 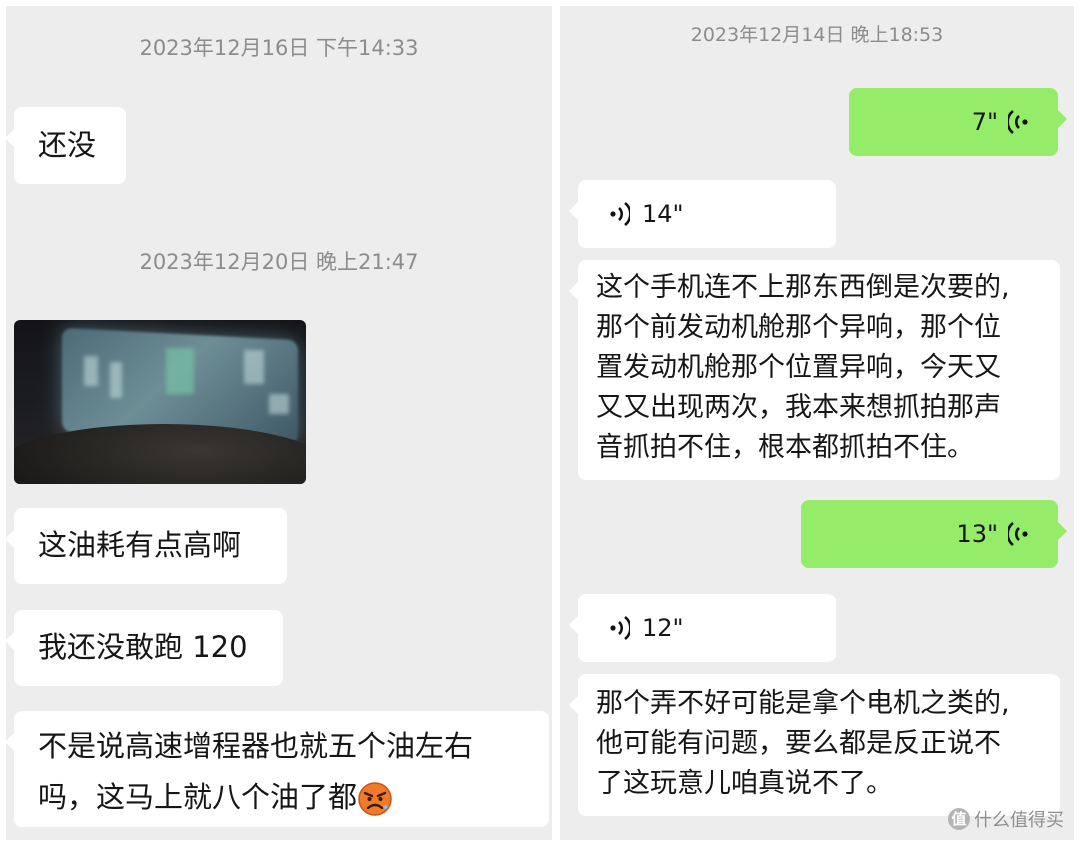 What do you see at coordinates (785, 447) in the screenshot?
I see `message-text-line: 音抓拍不住，根本都抓拍不住。` at bounding box center [785, 447].